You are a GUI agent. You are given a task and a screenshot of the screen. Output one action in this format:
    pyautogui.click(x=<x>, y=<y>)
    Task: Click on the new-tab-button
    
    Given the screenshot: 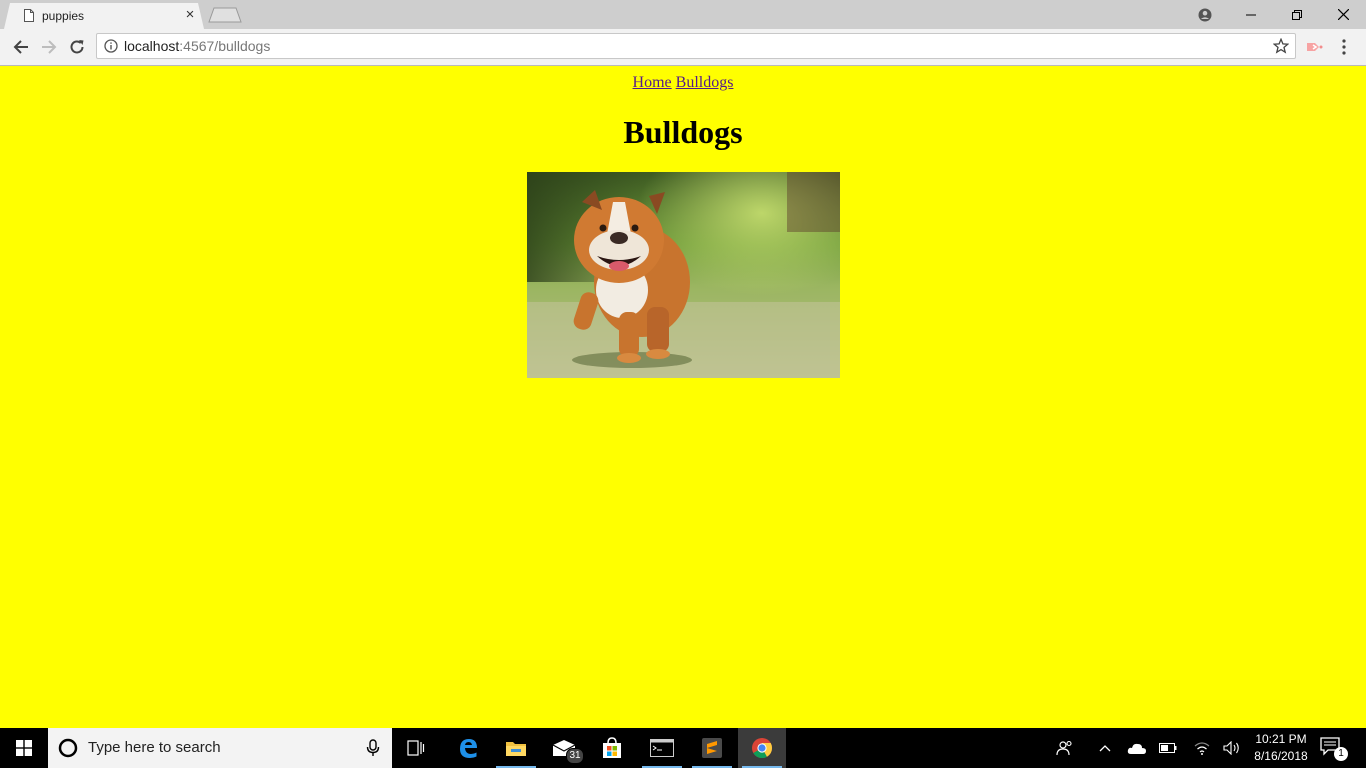 What is the action you would take?
    pyautogui.click(x=225, y=15)
    